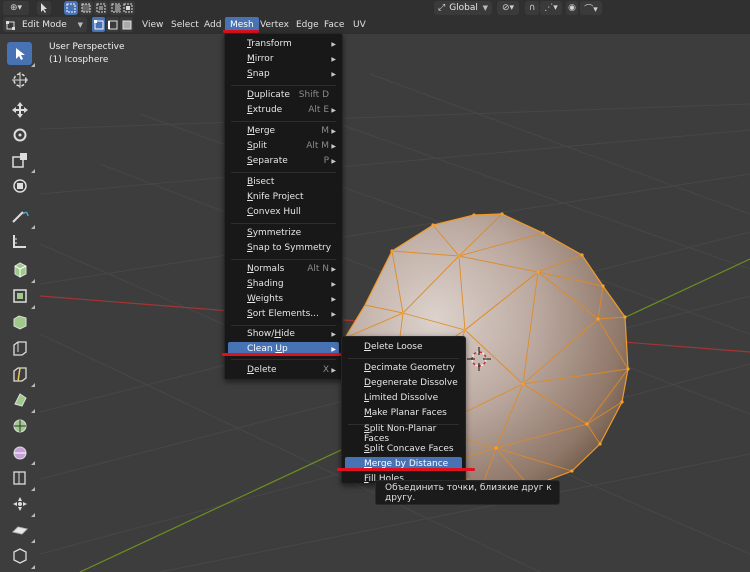 Image resolution: width=750 pixels, height=572 pixels. I want to click on menu-item-transform: Transform ▶, so click(283, 44).